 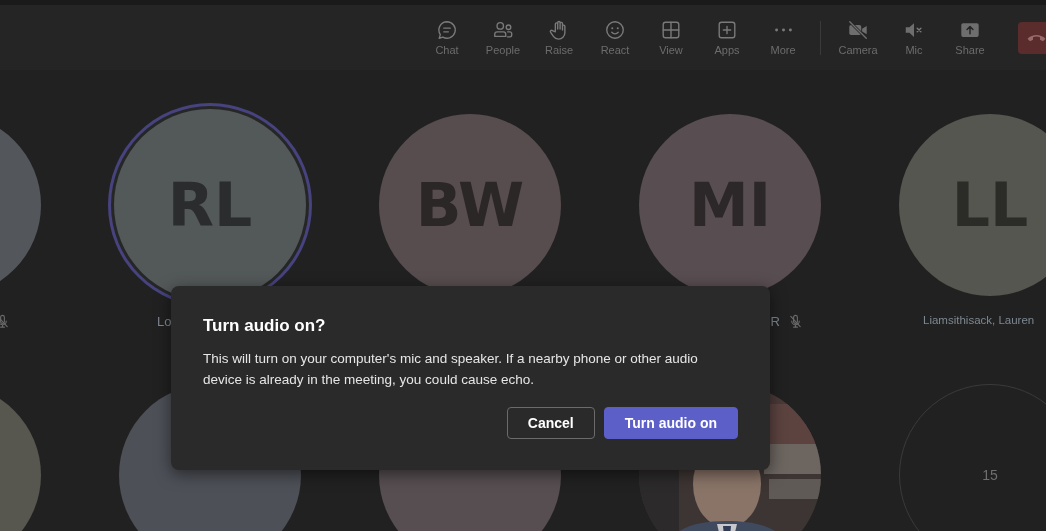 I want to click on toolbar-button: Camera, so click(x=858, y=37).